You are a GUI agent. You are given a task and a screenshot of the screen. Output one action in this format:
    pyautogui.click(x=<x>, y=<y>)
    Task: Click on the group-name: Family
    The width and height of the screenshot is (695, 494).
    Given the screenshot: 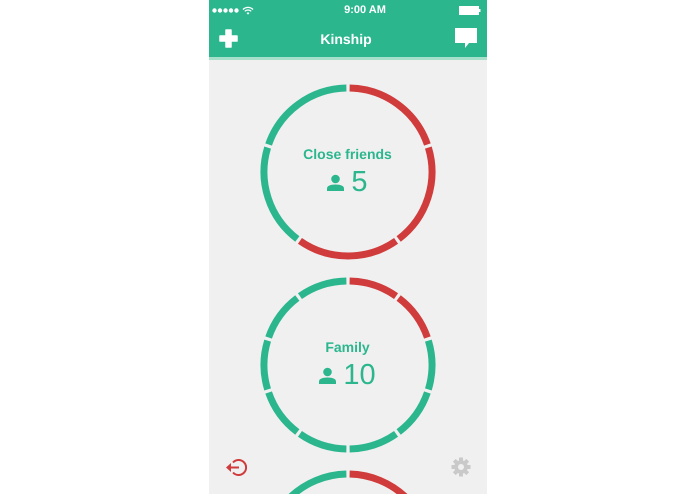 What is the action you would take?
    pyautogui.click(x=347, y=346)
    